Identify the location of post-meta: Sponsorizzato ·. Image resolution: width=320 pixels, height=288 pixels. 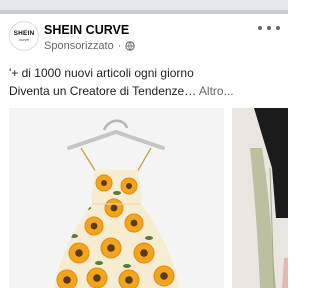
(90, 46).